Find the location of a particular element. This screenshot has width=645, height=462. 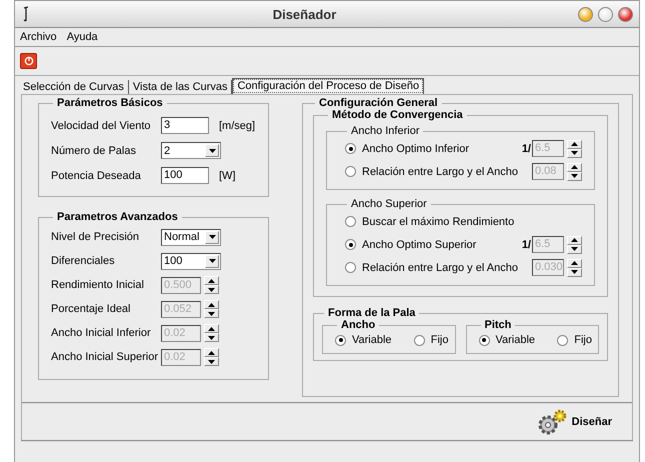

field-label: Ancho Inicial Inferior is located at coordinates (101, 333).